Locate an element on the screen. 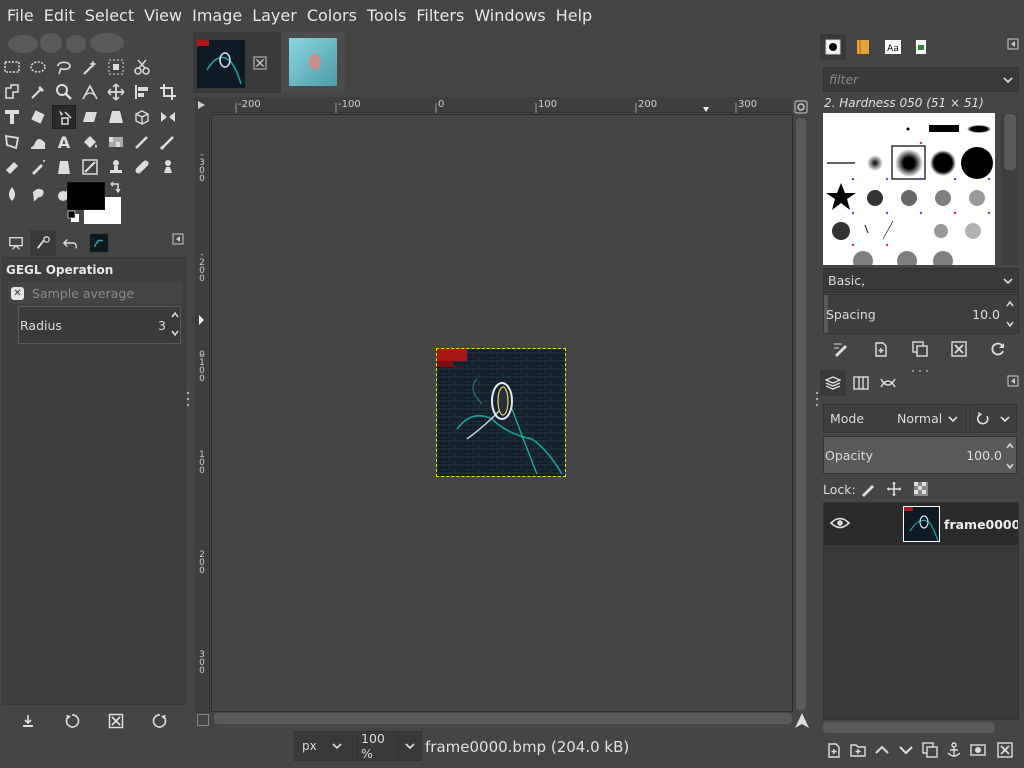 The width and height of the screenshot is (1024, 768). fuzzy-select-icon is located at coordinates (90, 67).